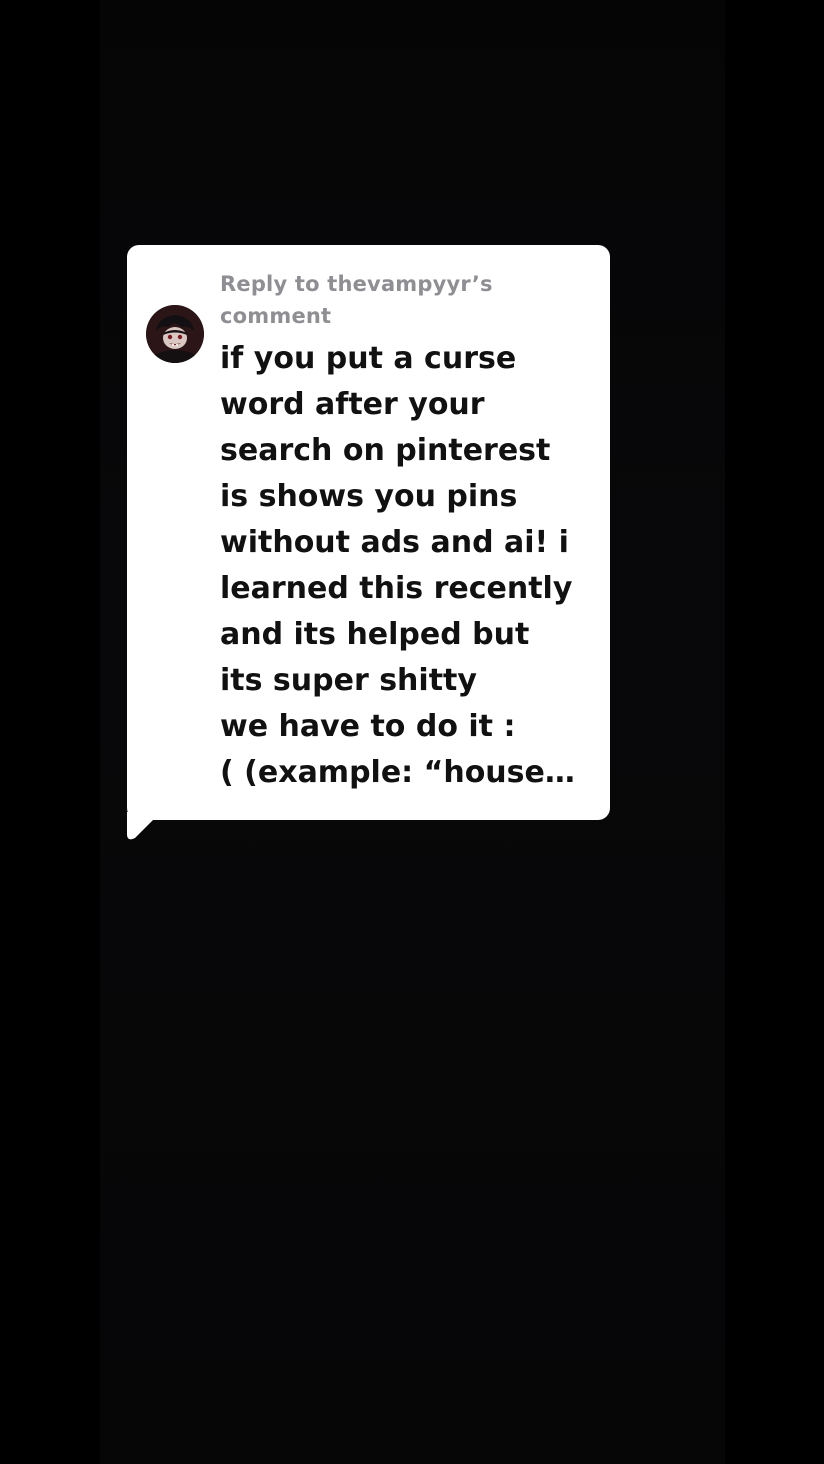 This screenshot has width=824, height=1464. I want to click on comment-line: learned this recently, so click(396, 588).